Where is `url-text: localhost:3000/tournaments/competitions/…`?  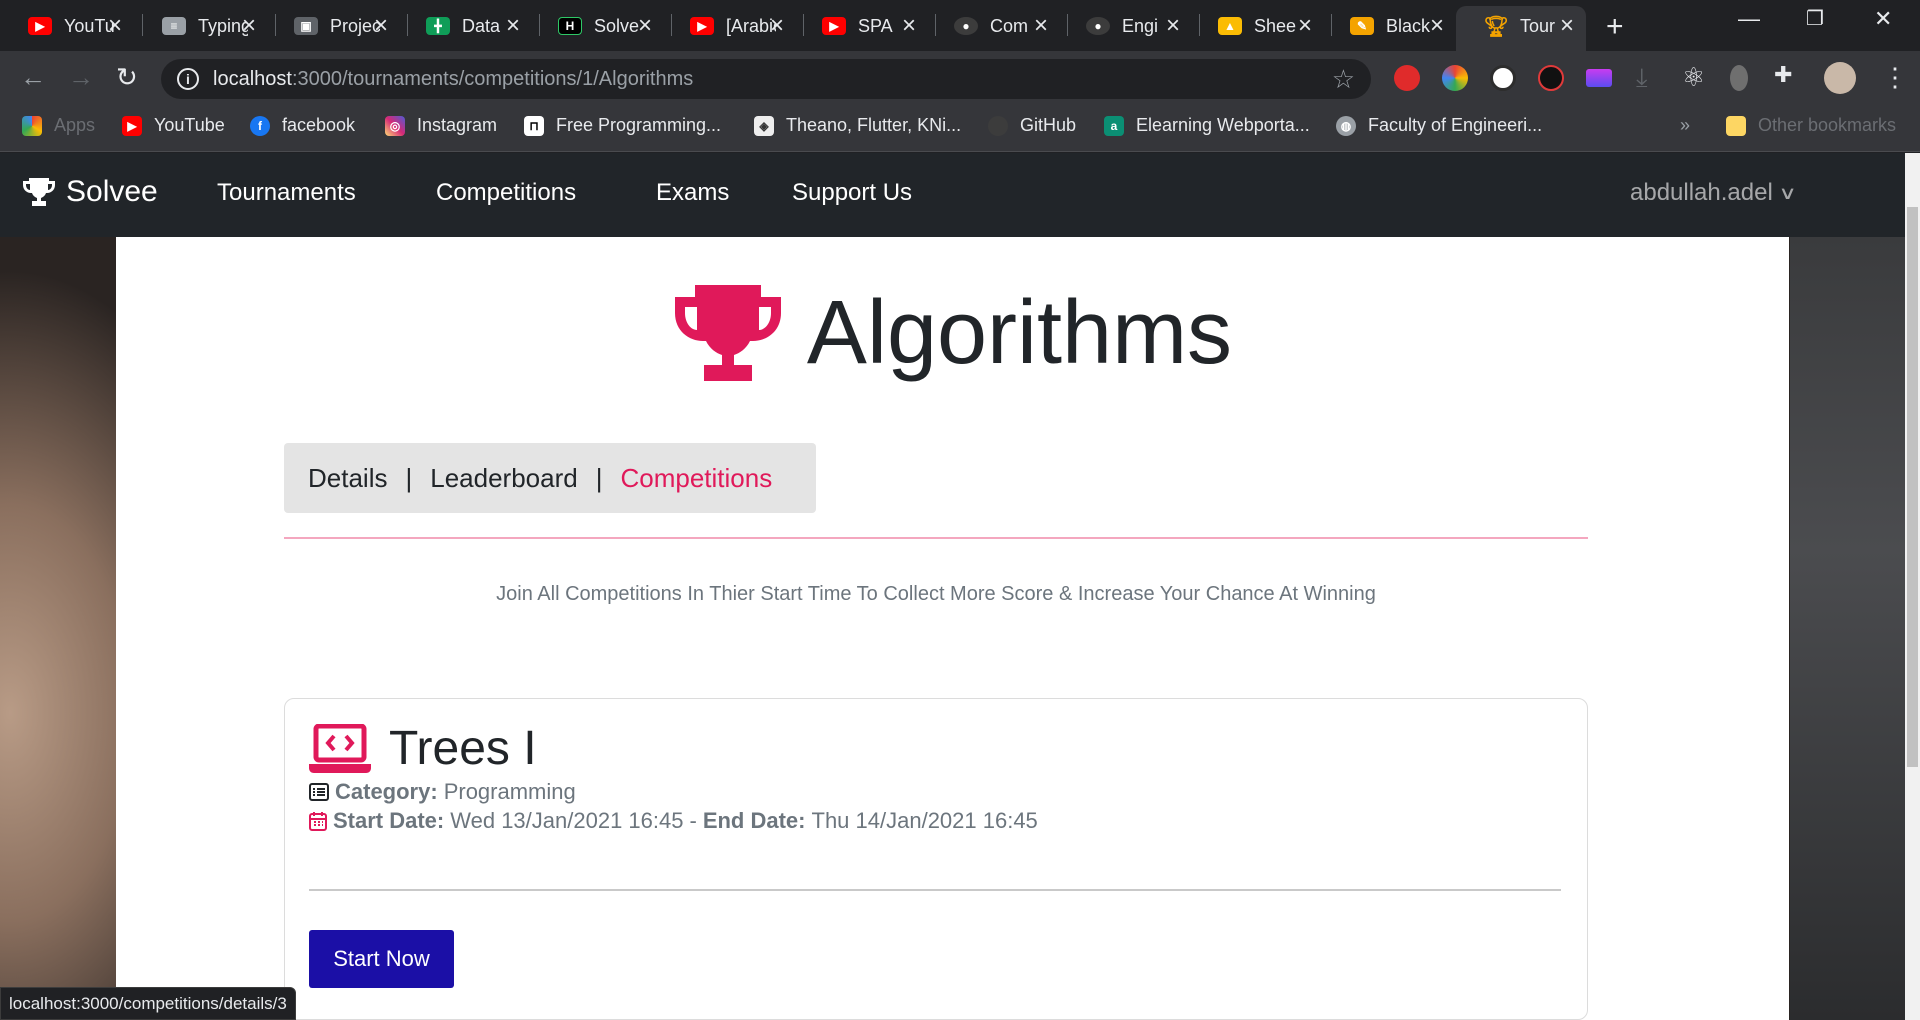
url-text: localhost:3000/tournaments/competitions/… is located at coordinates (453, 79).